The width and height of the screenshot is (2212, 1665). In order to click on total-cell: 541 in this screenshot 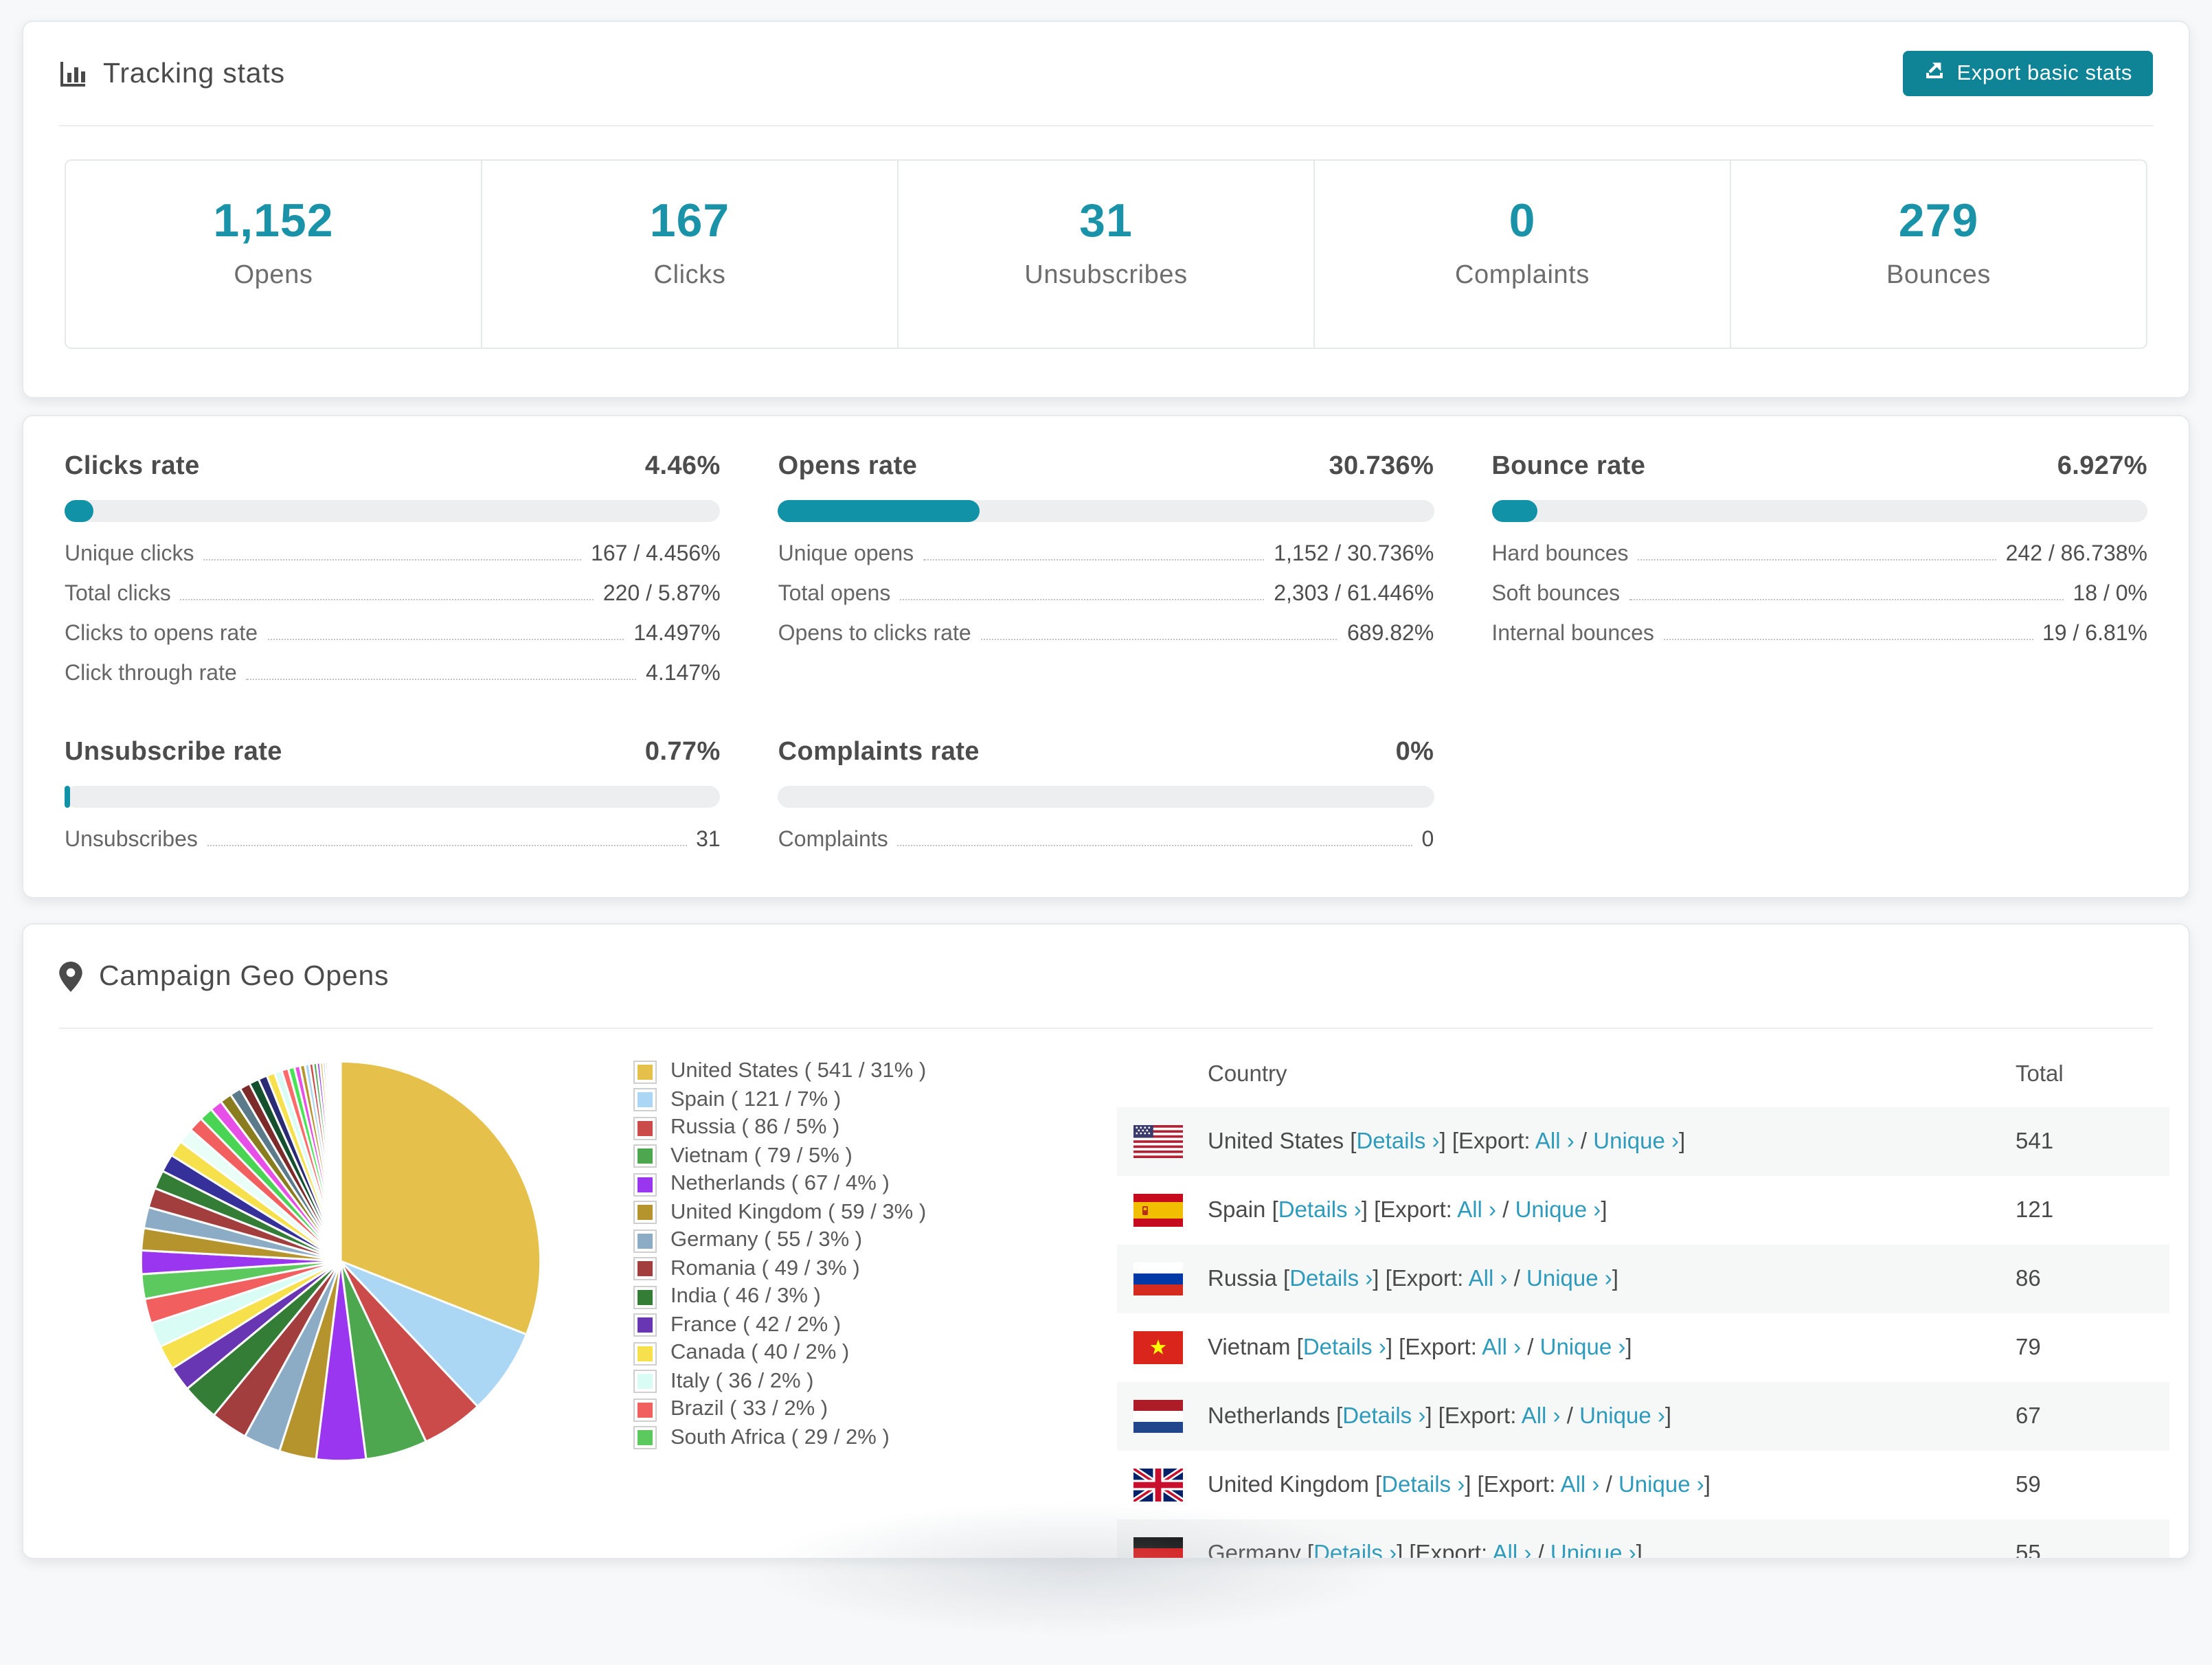, I will do `click(2034, 1142)`.